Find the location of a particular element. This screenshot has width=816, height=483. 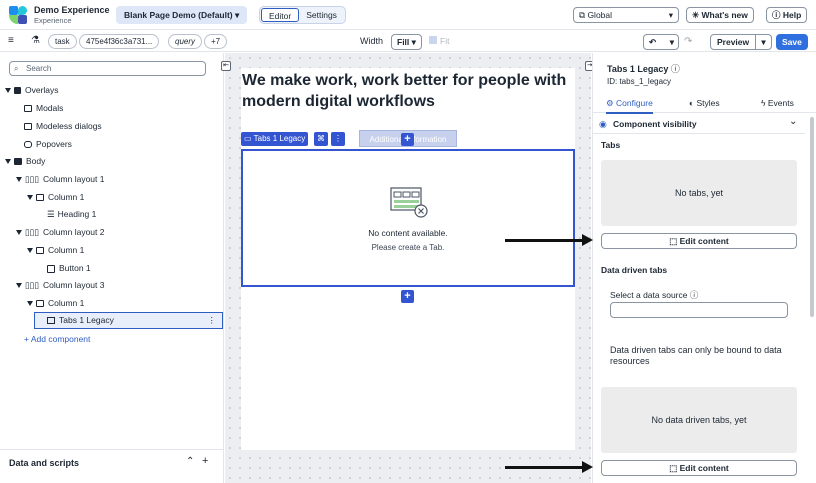

fit-checkbox is located at coordinates (433, 40).